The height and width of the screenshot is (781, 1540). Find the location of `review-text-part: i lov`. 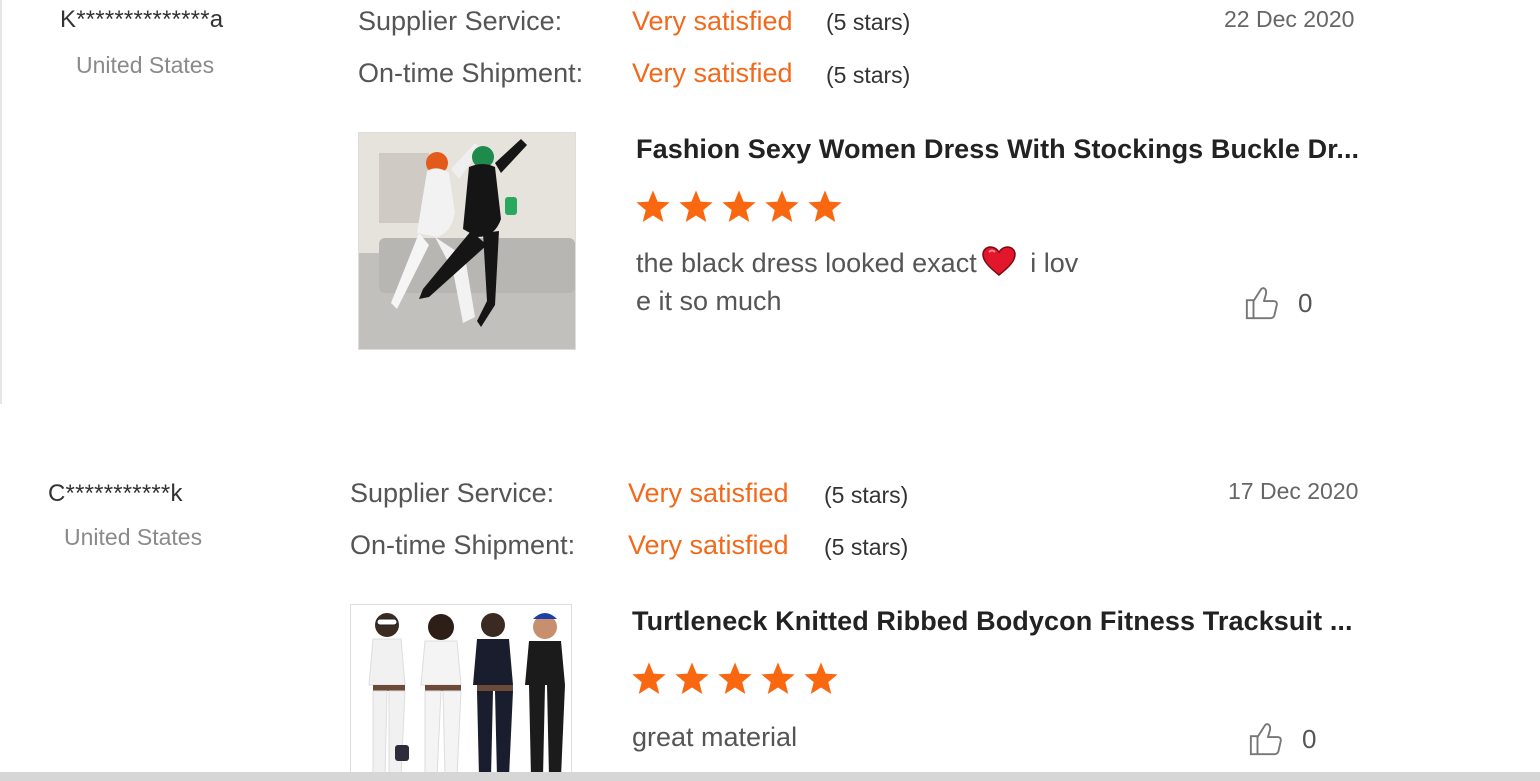

review-text-part: i lov is located at coordinates (1050, 263).